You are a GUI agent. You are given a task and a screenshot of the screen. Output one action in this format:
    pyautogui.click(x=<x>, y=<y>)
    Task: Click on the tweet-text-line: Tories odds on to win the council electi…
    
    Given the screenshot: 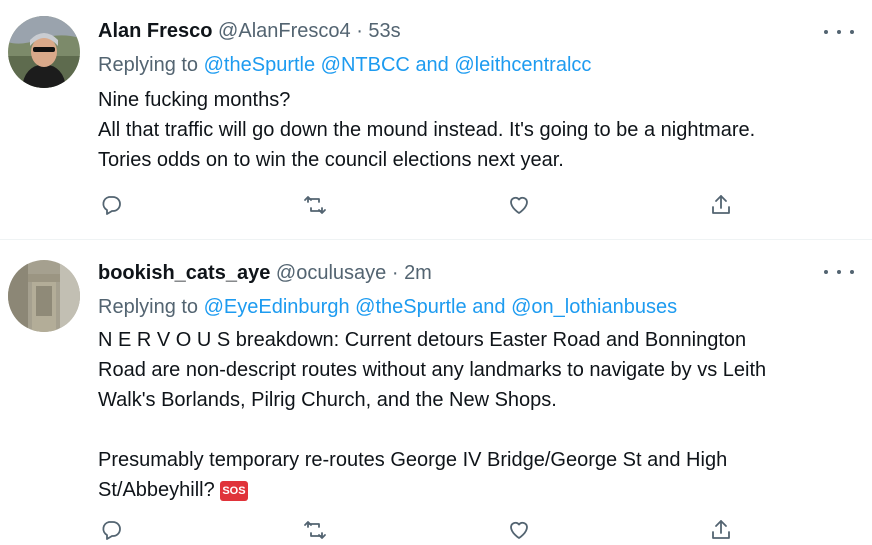 What is the action you would take?
    pyautogui.click(x=331, y=160)
    